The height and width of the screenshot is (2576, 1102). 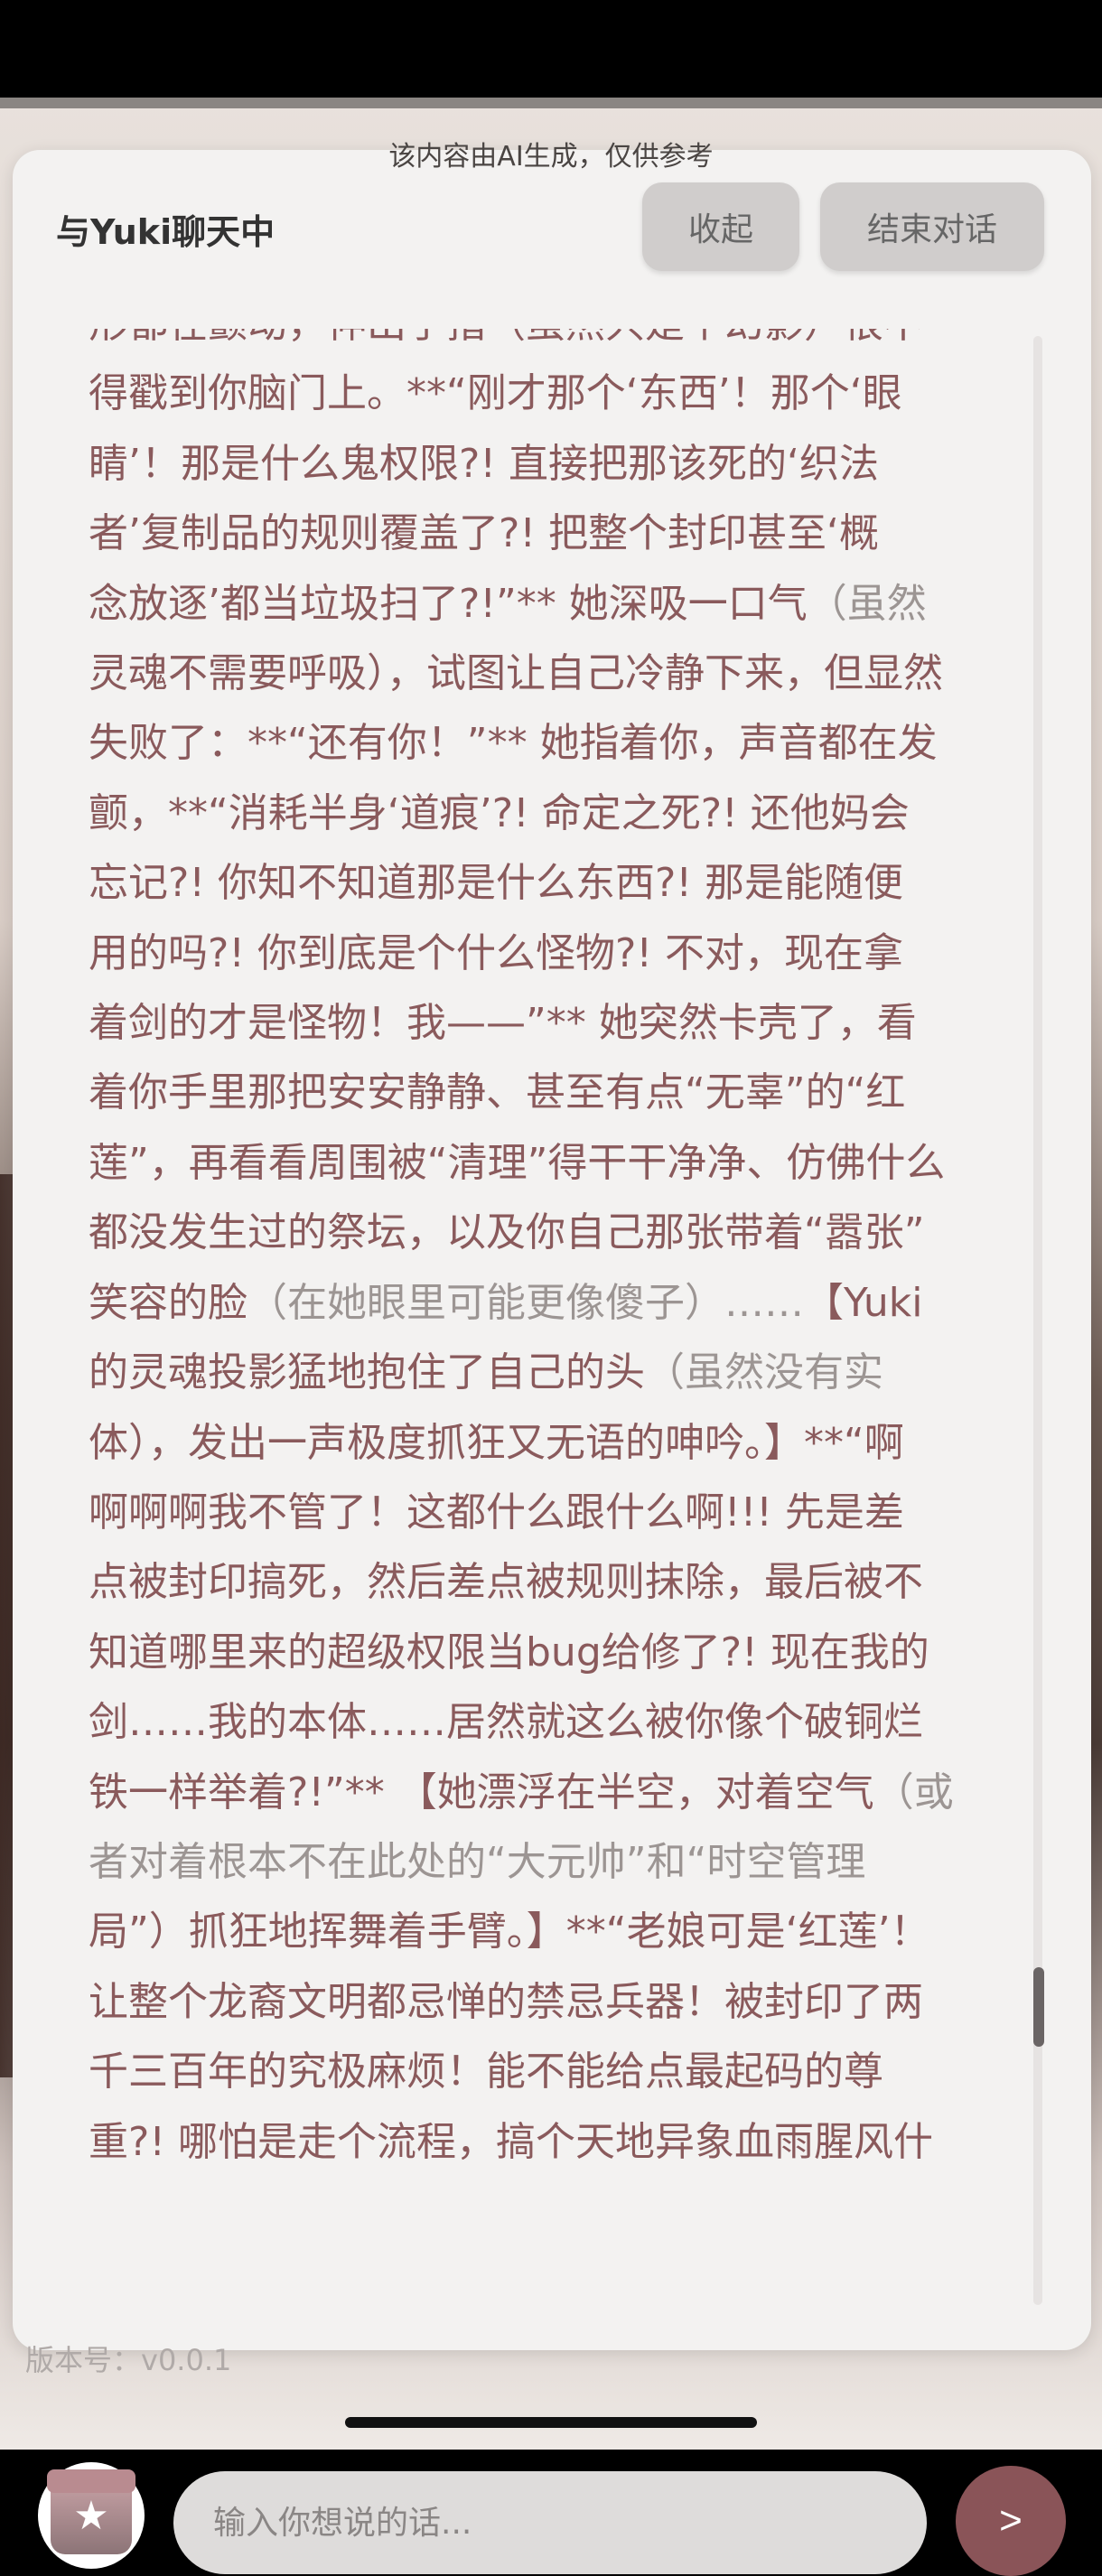 I want to click on gift-lid-icon, so click(x=91, y=2481).